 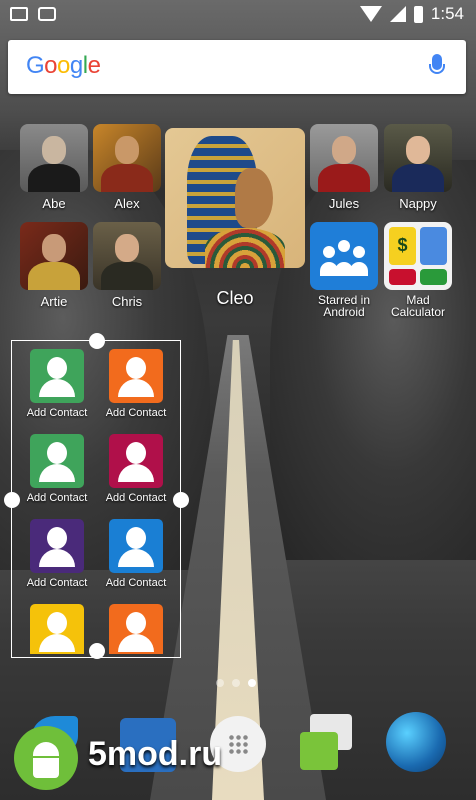 What do you see at coordinates (418, 14) in the screenshot?
I see `battery-icon` at bounding box center [418, 14].